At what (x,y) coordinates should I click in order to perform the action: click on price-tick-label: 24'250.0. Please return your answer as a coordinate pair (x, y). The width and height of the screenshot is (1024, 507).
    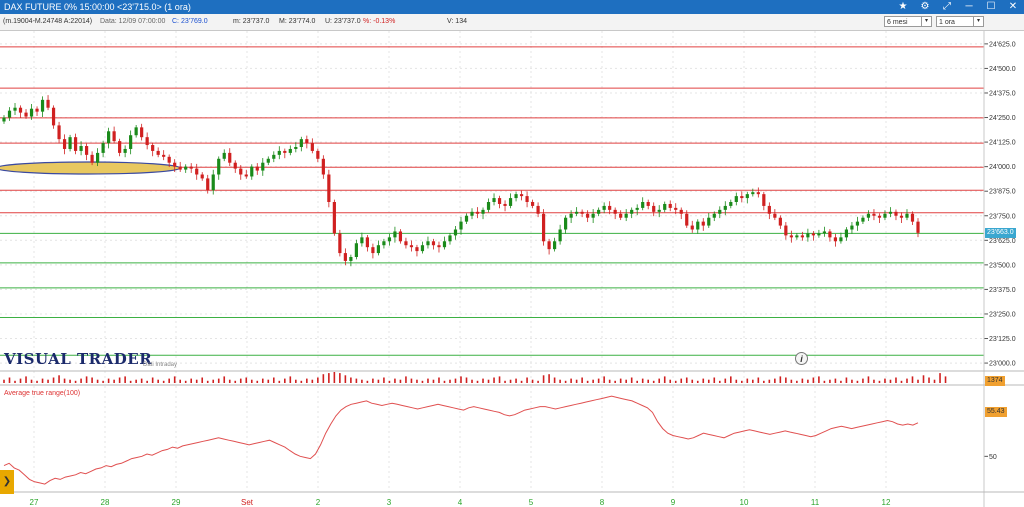
    Looking at the image, I should click on (1002, 118).